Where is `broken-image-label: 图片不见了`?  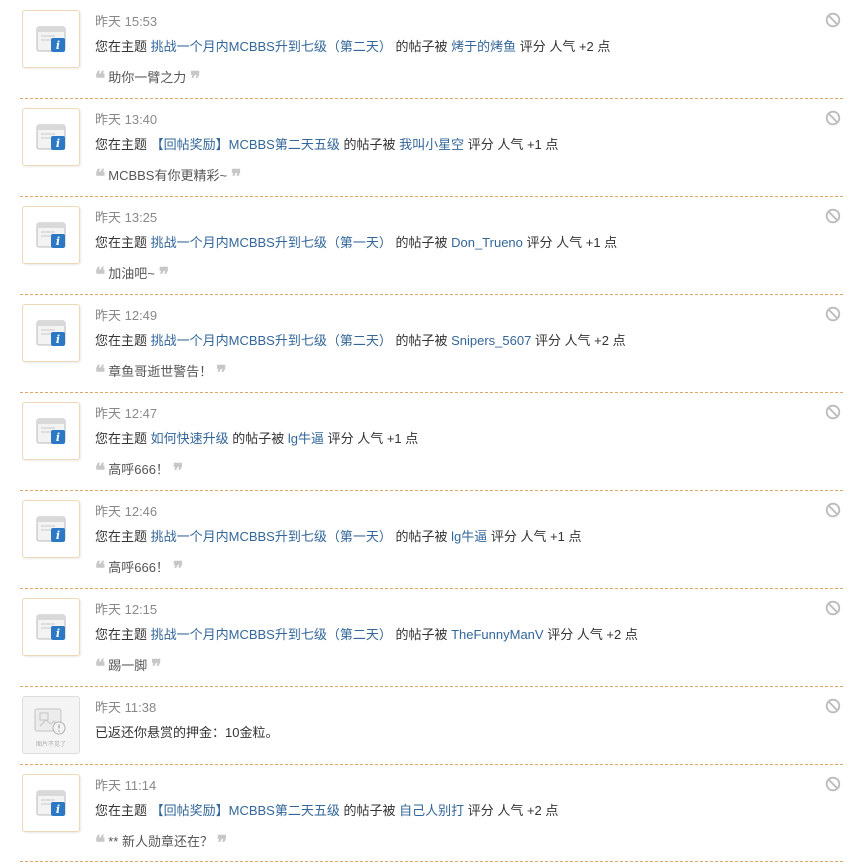 broken-image-label: 图片不见了 is located at coordinates (50, 744).